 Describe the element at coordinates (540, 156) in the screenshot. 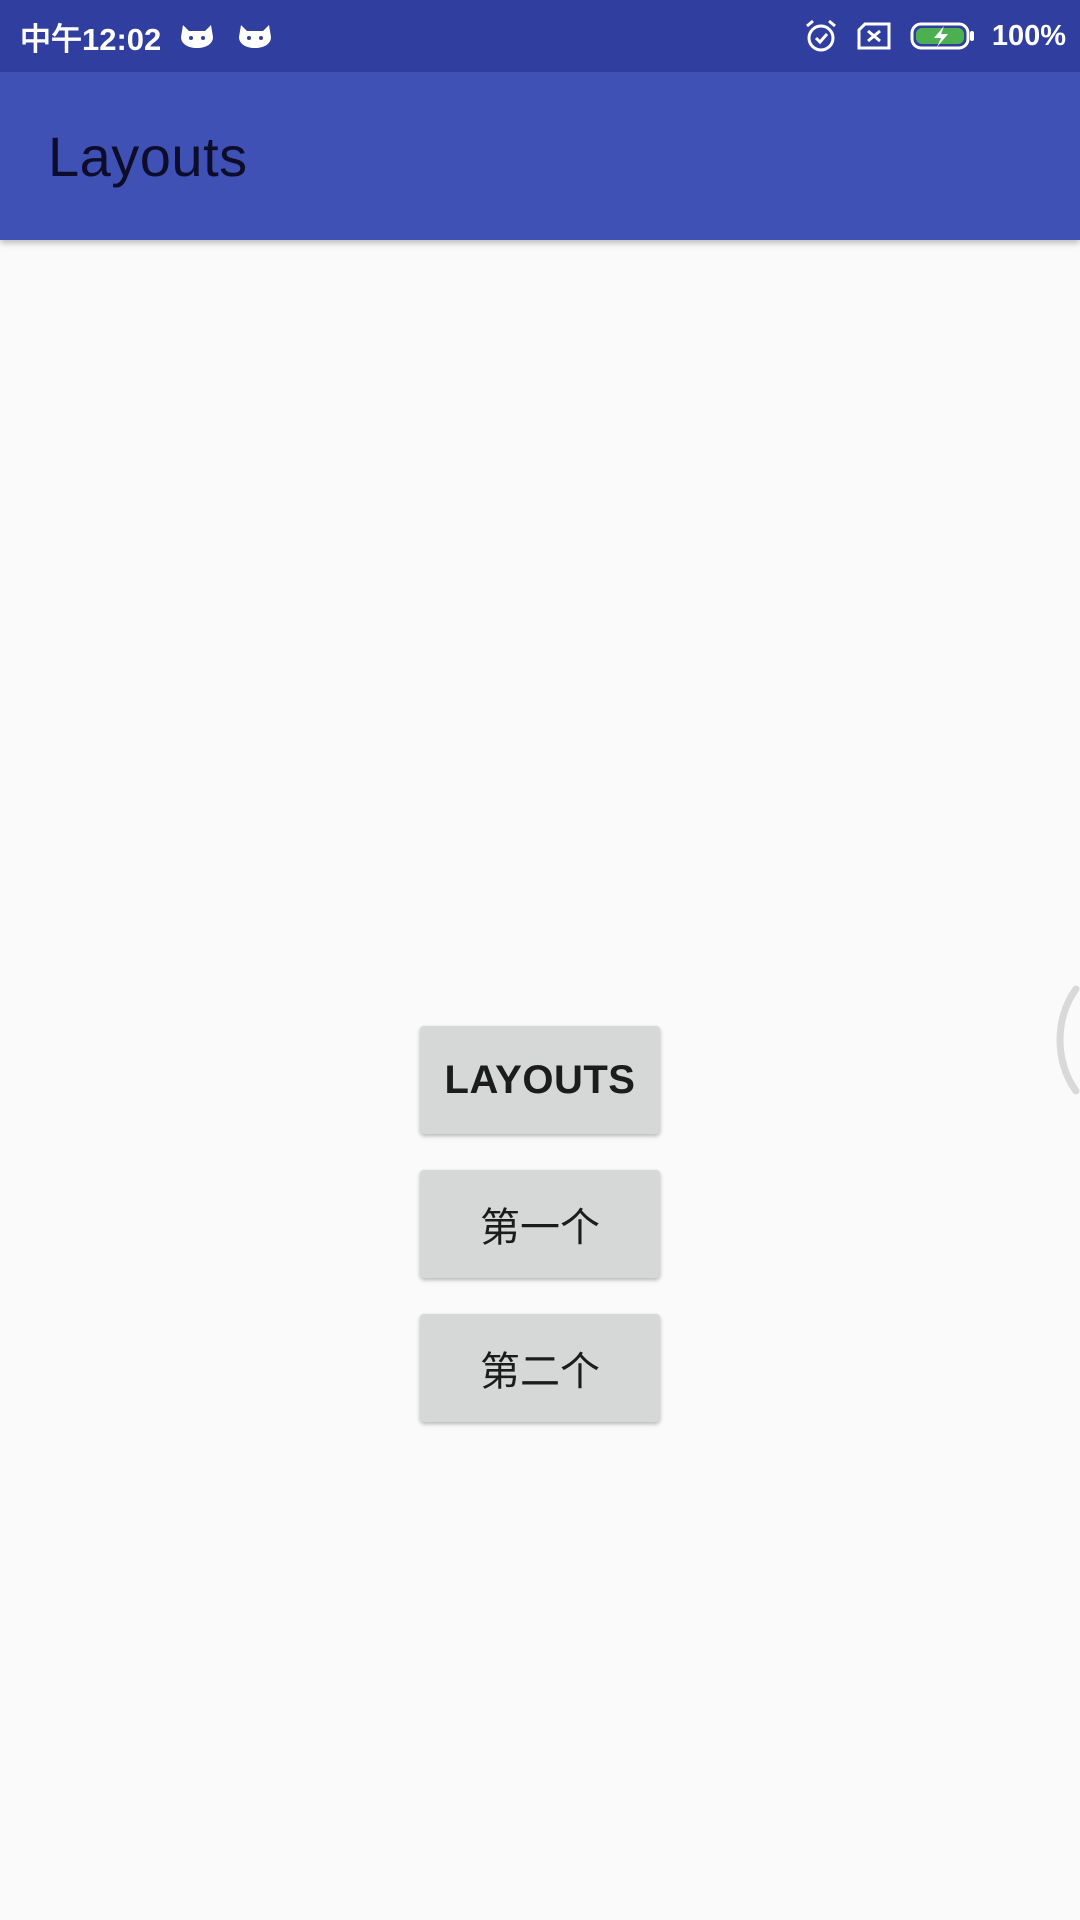

I see `app-bar: Layouts` at that location.